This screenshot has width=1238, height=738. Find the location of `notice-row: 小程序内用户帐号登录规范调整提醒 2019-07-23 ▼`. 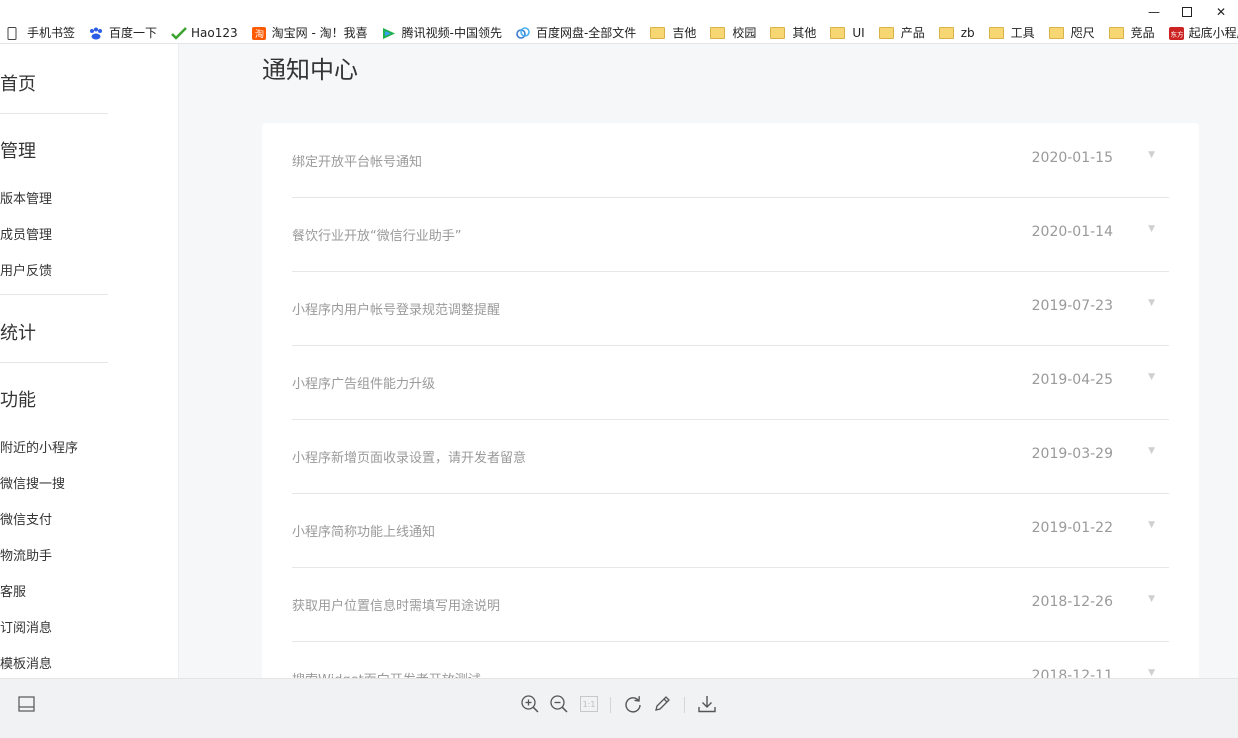

notice-row: 小程序内用户帐号登录规范调整提醒 2019-07-23 ▼ is located at coordinates (730, 308).